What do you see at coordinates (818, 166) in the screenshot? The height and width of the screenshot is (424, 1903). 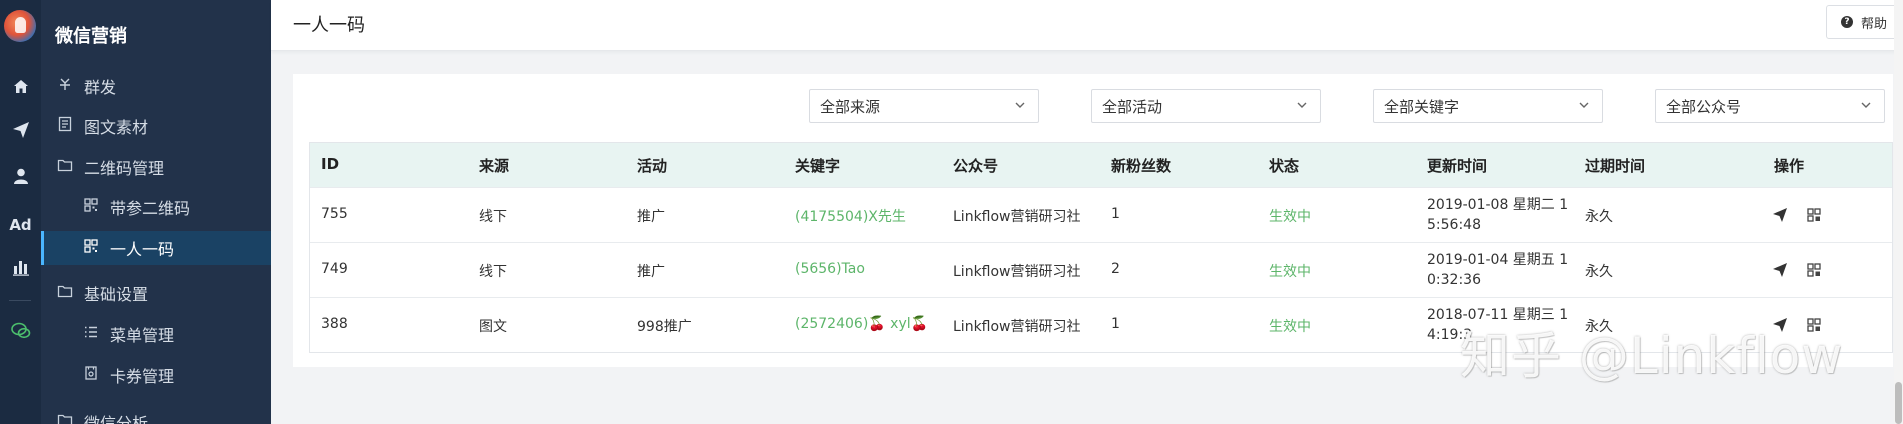 I see `column-header-keyword: 关键字` at bounding box center [818, 166].